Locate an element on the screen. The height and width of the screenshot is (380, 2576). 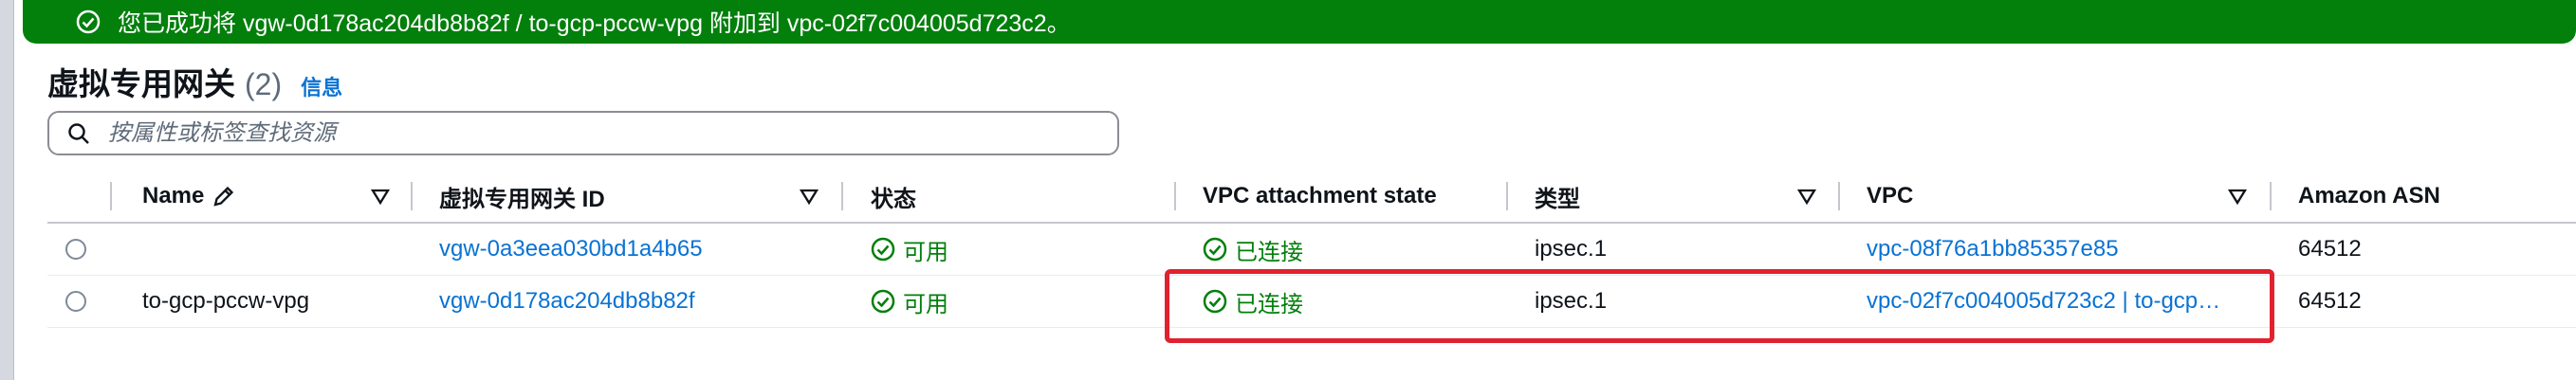
column-vpc-label: VPC is located at coordinates (1890, 196).